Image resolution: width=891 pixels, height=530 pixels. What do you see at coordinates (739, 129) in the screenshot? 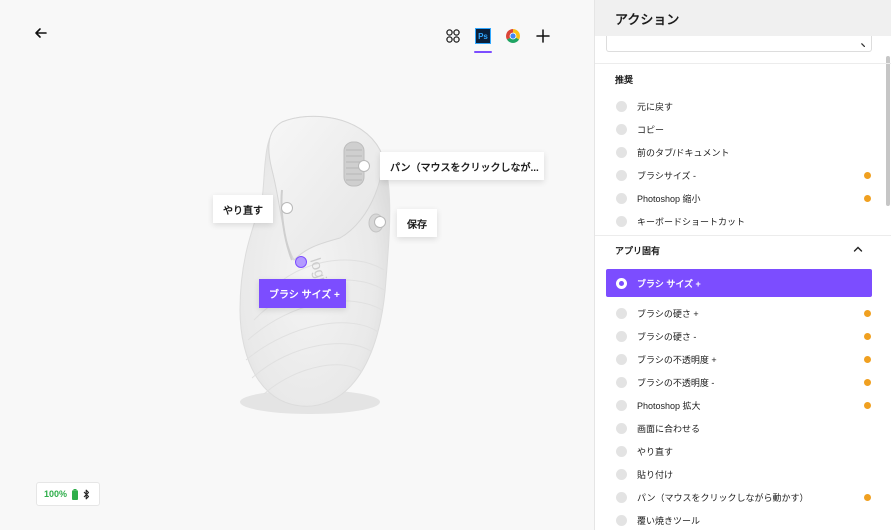
I see `action-item: コピー` at bounding box center [739, 129].